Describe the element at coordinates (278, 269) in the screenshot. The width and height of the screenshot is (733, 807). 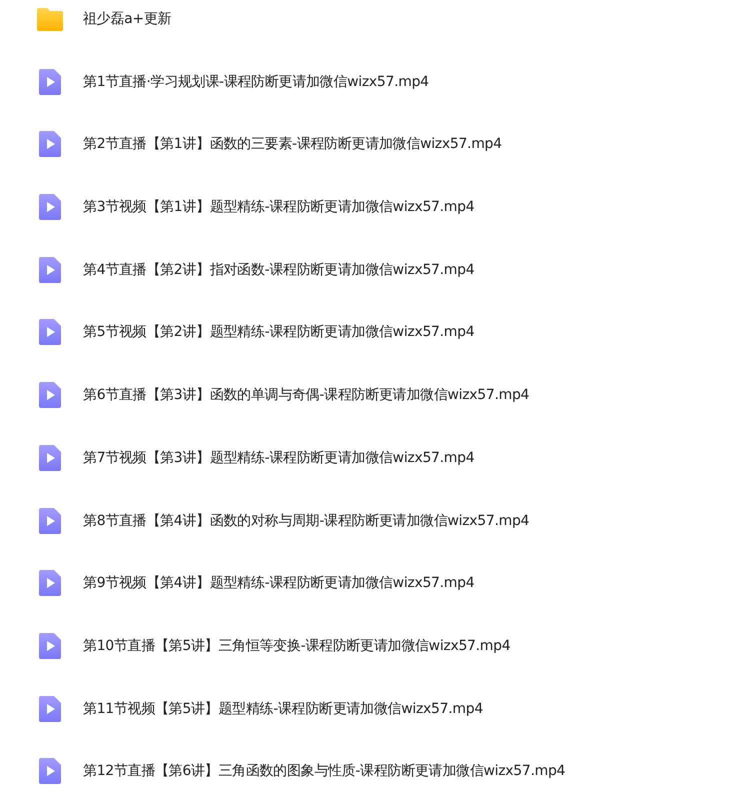
I see `file-name: 第4节直播【第2讲】指对函数-课程防断更请加微信wizx57.mp4` at that location.